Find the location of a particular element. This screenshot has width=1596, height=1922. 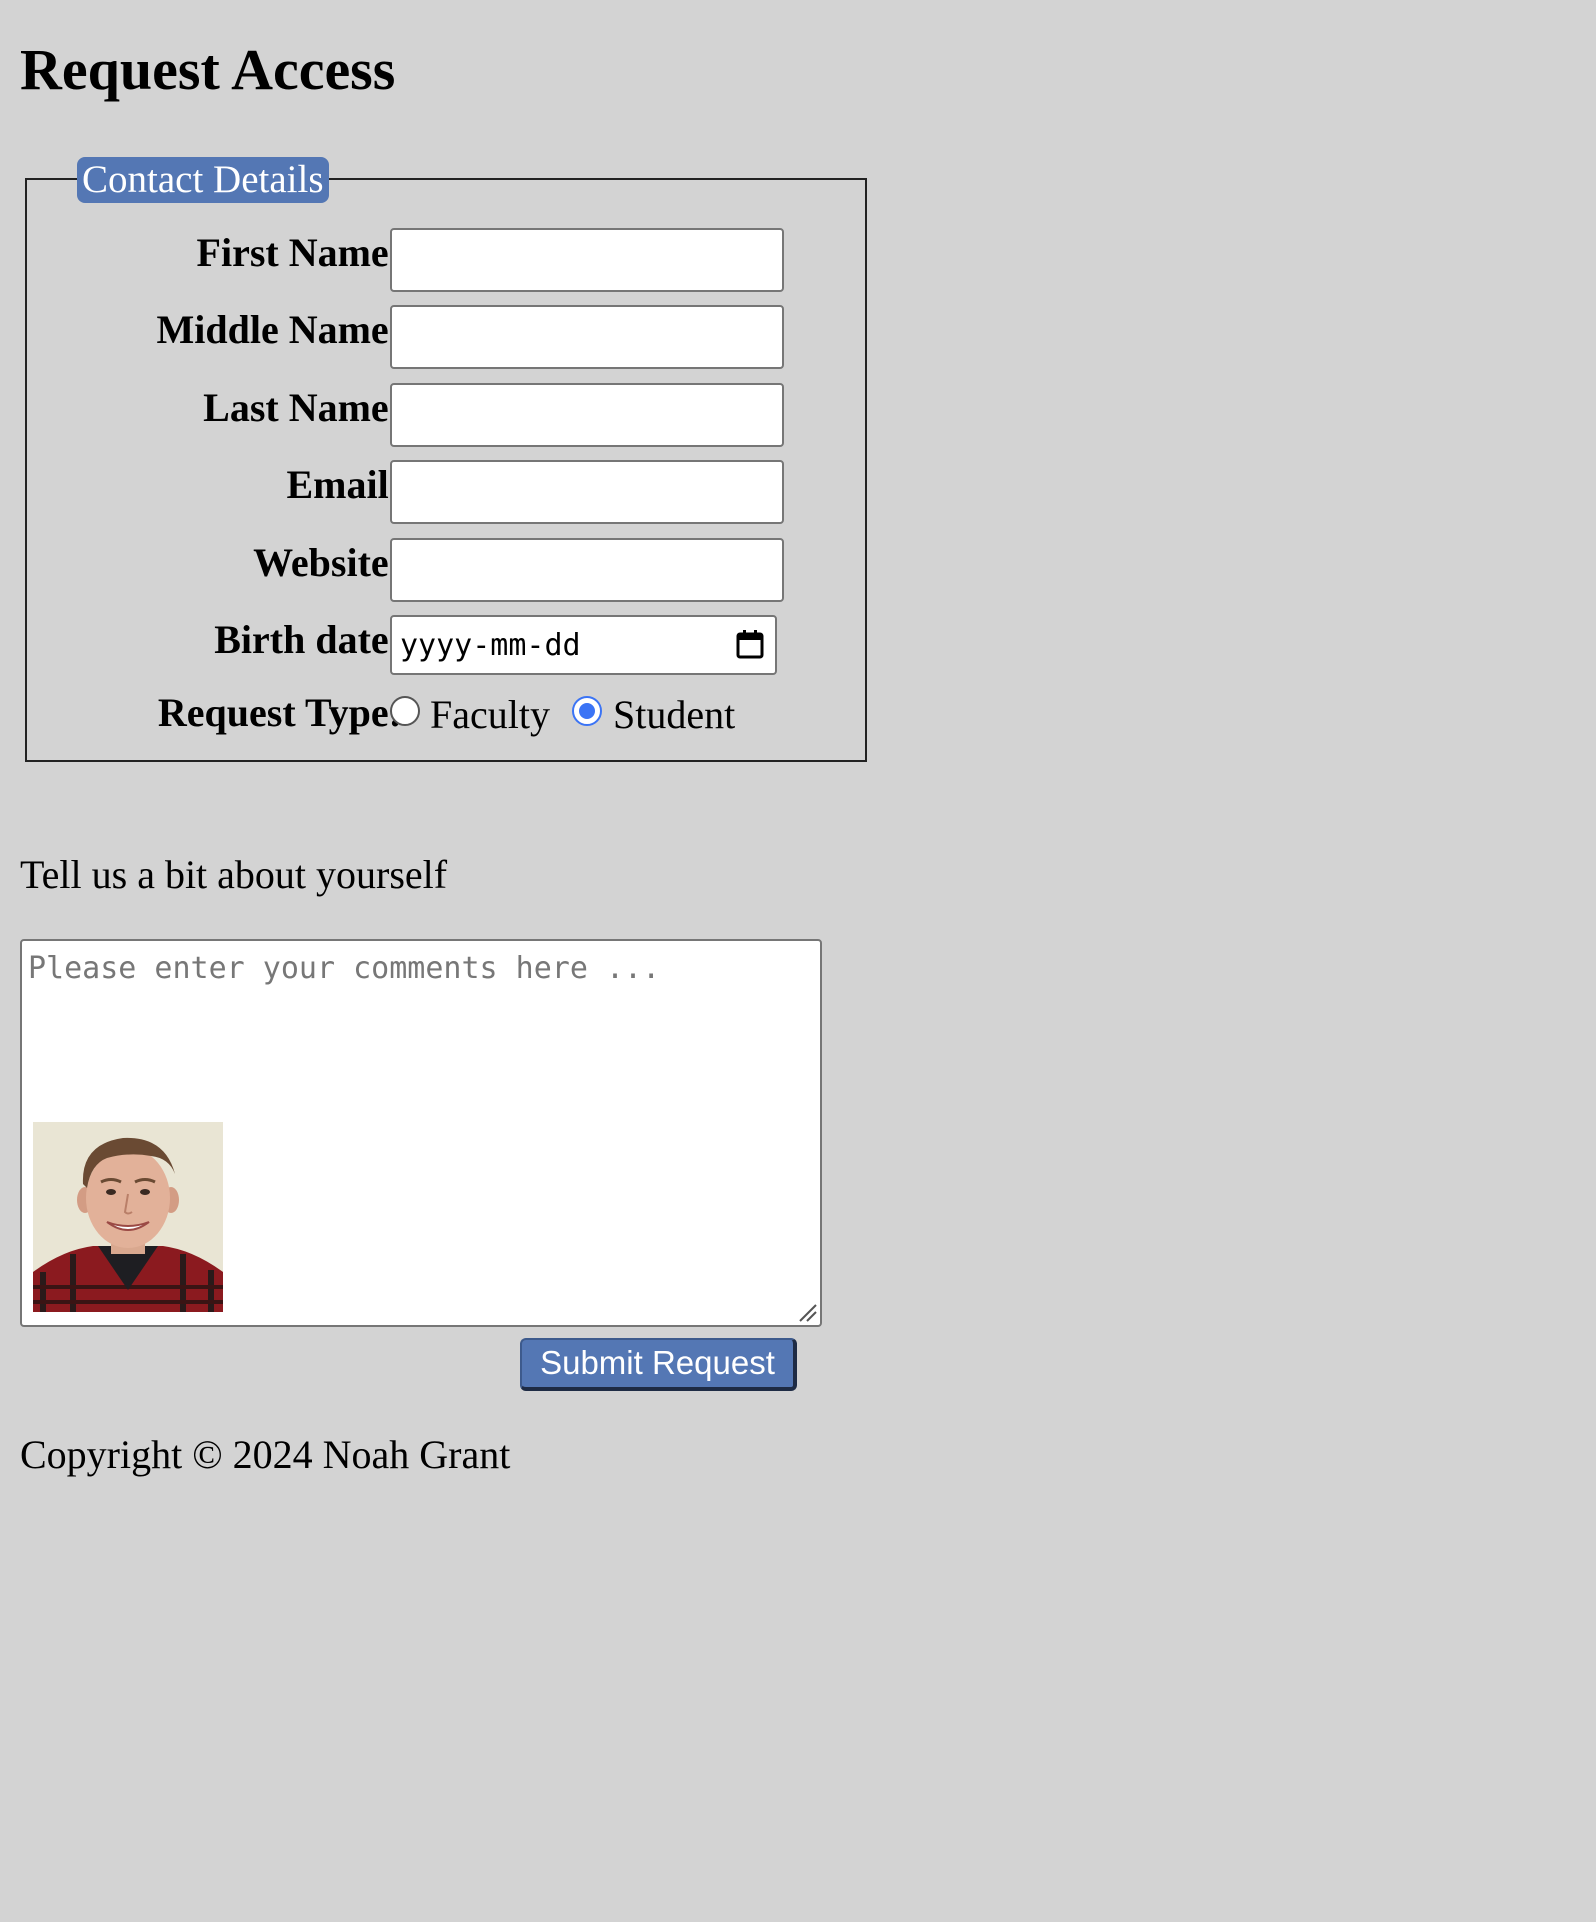

first-name-input is located at coordinates (587, 260).